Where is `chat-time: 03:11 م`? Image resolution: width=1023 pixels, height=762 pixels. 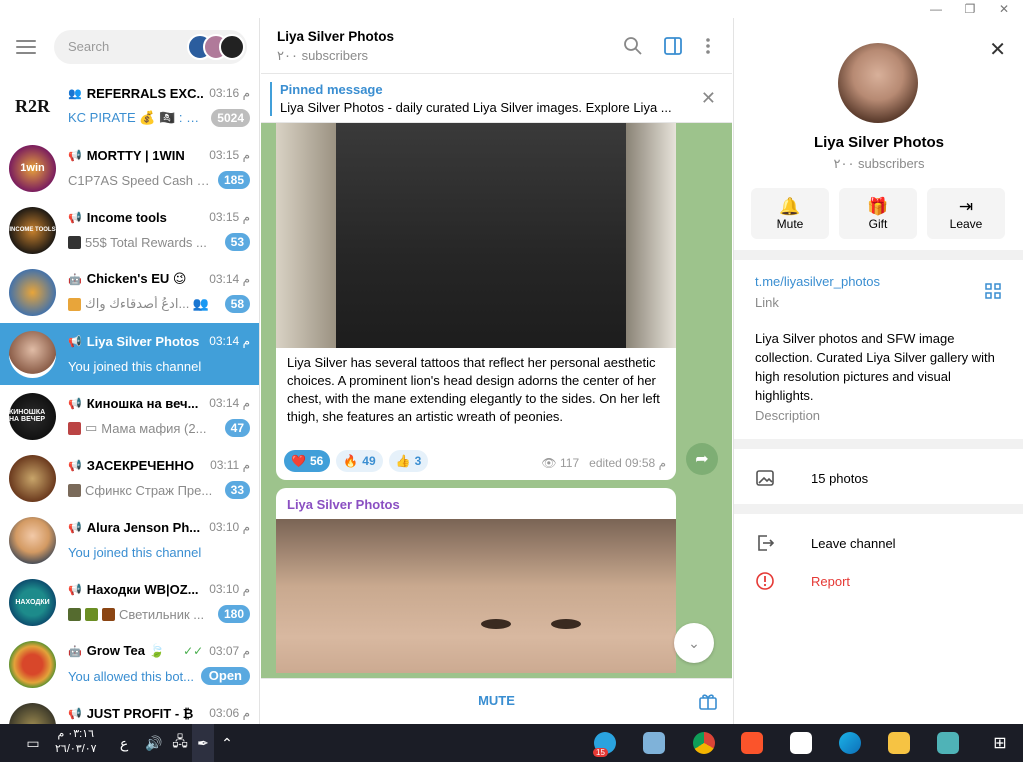 chat-time: 03:11 م is located at coordinates (230, 465).